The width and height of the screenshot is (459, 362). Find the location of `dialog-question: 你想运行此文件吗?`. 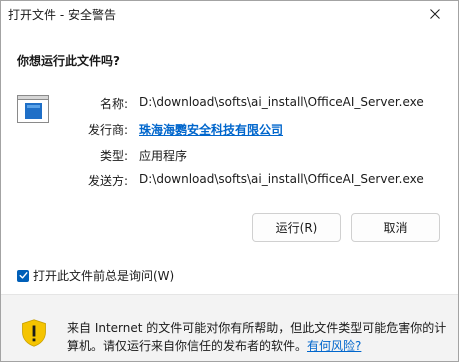

dialog-question: 你想运行此文件吗? is located at coordinates (68, 61).